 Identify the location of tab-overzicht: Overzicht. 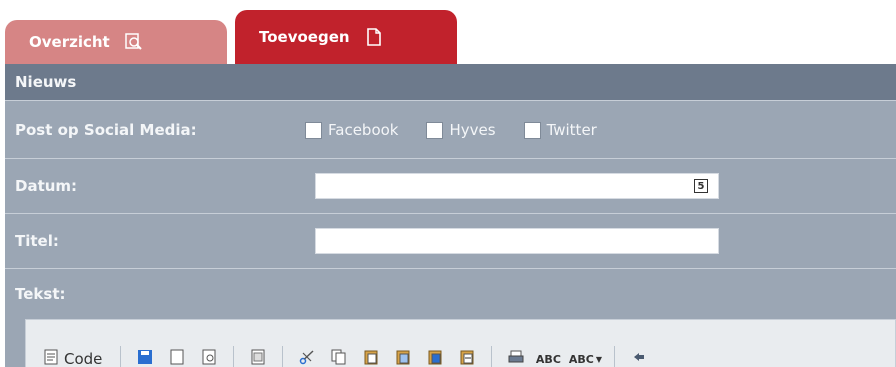
(116, 42).